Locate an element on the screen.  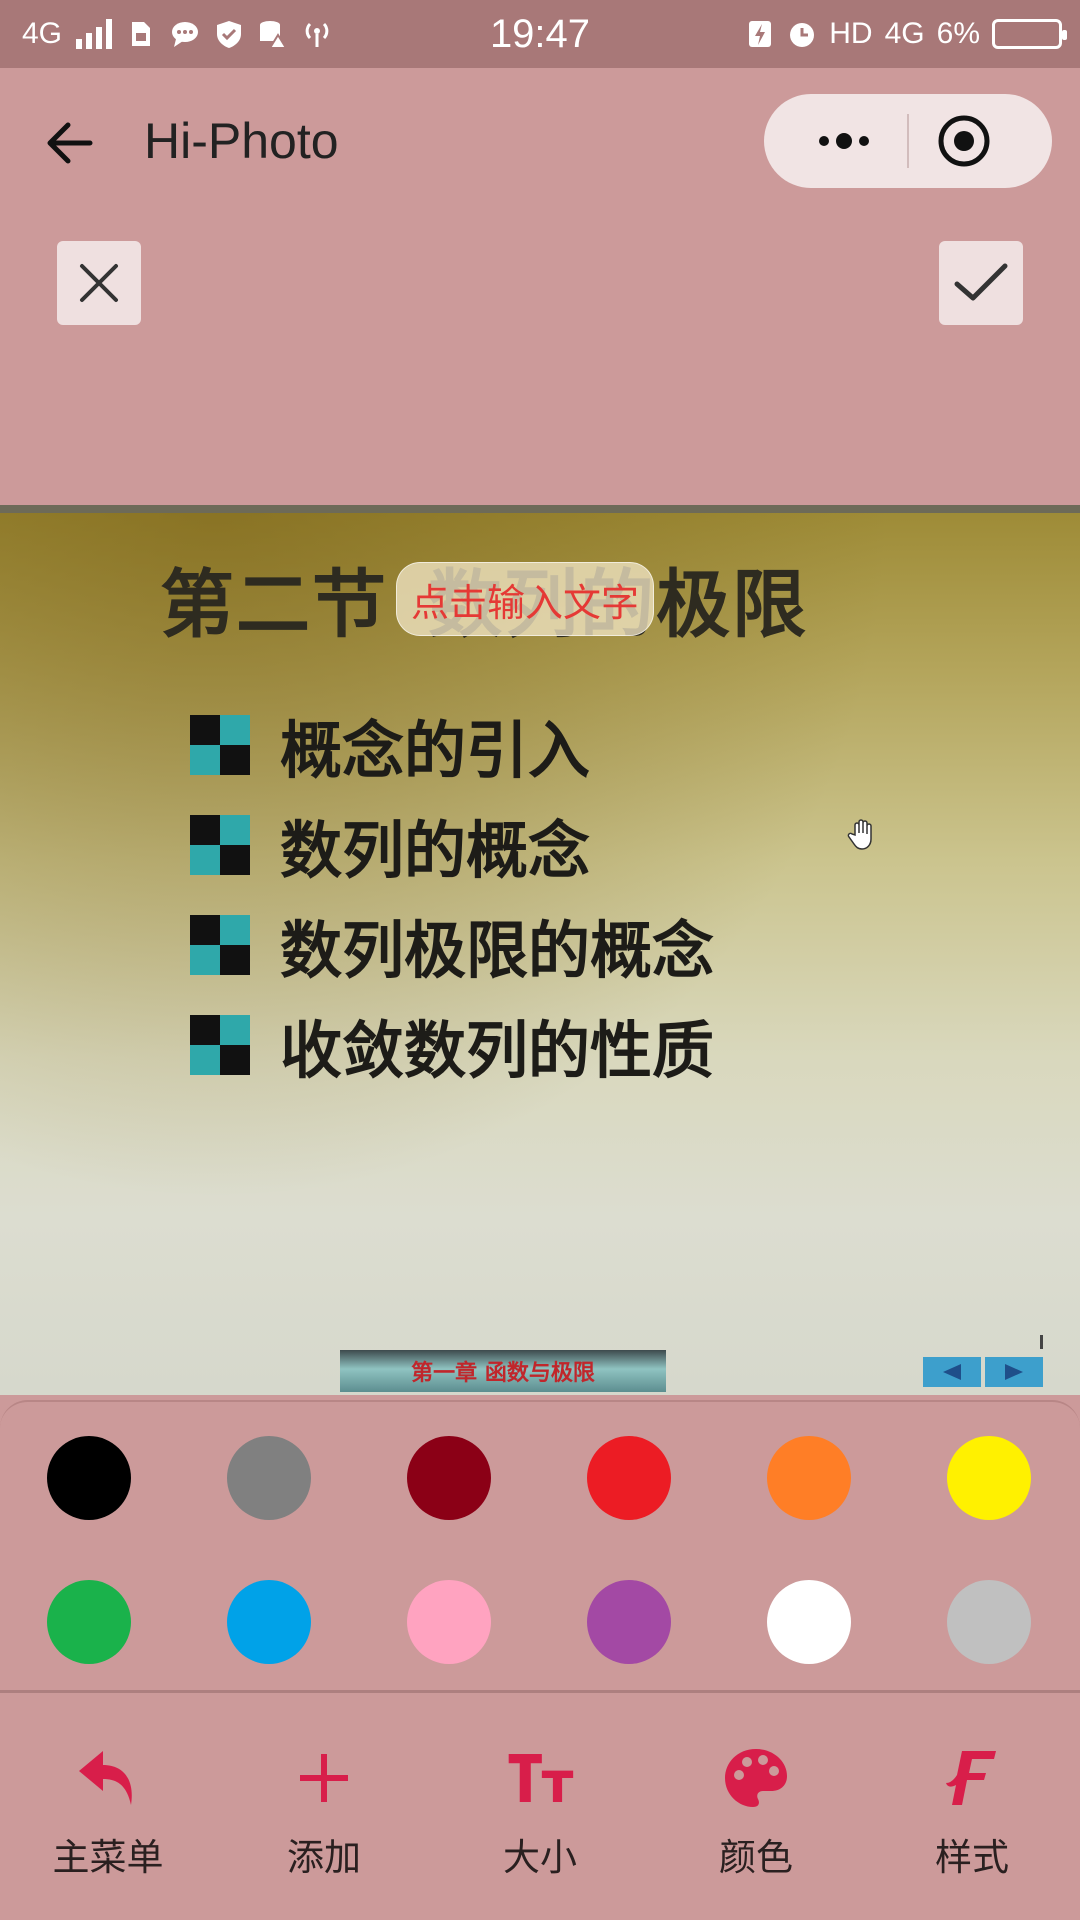
color-swatch-white is located at coordinates (809, 1622).